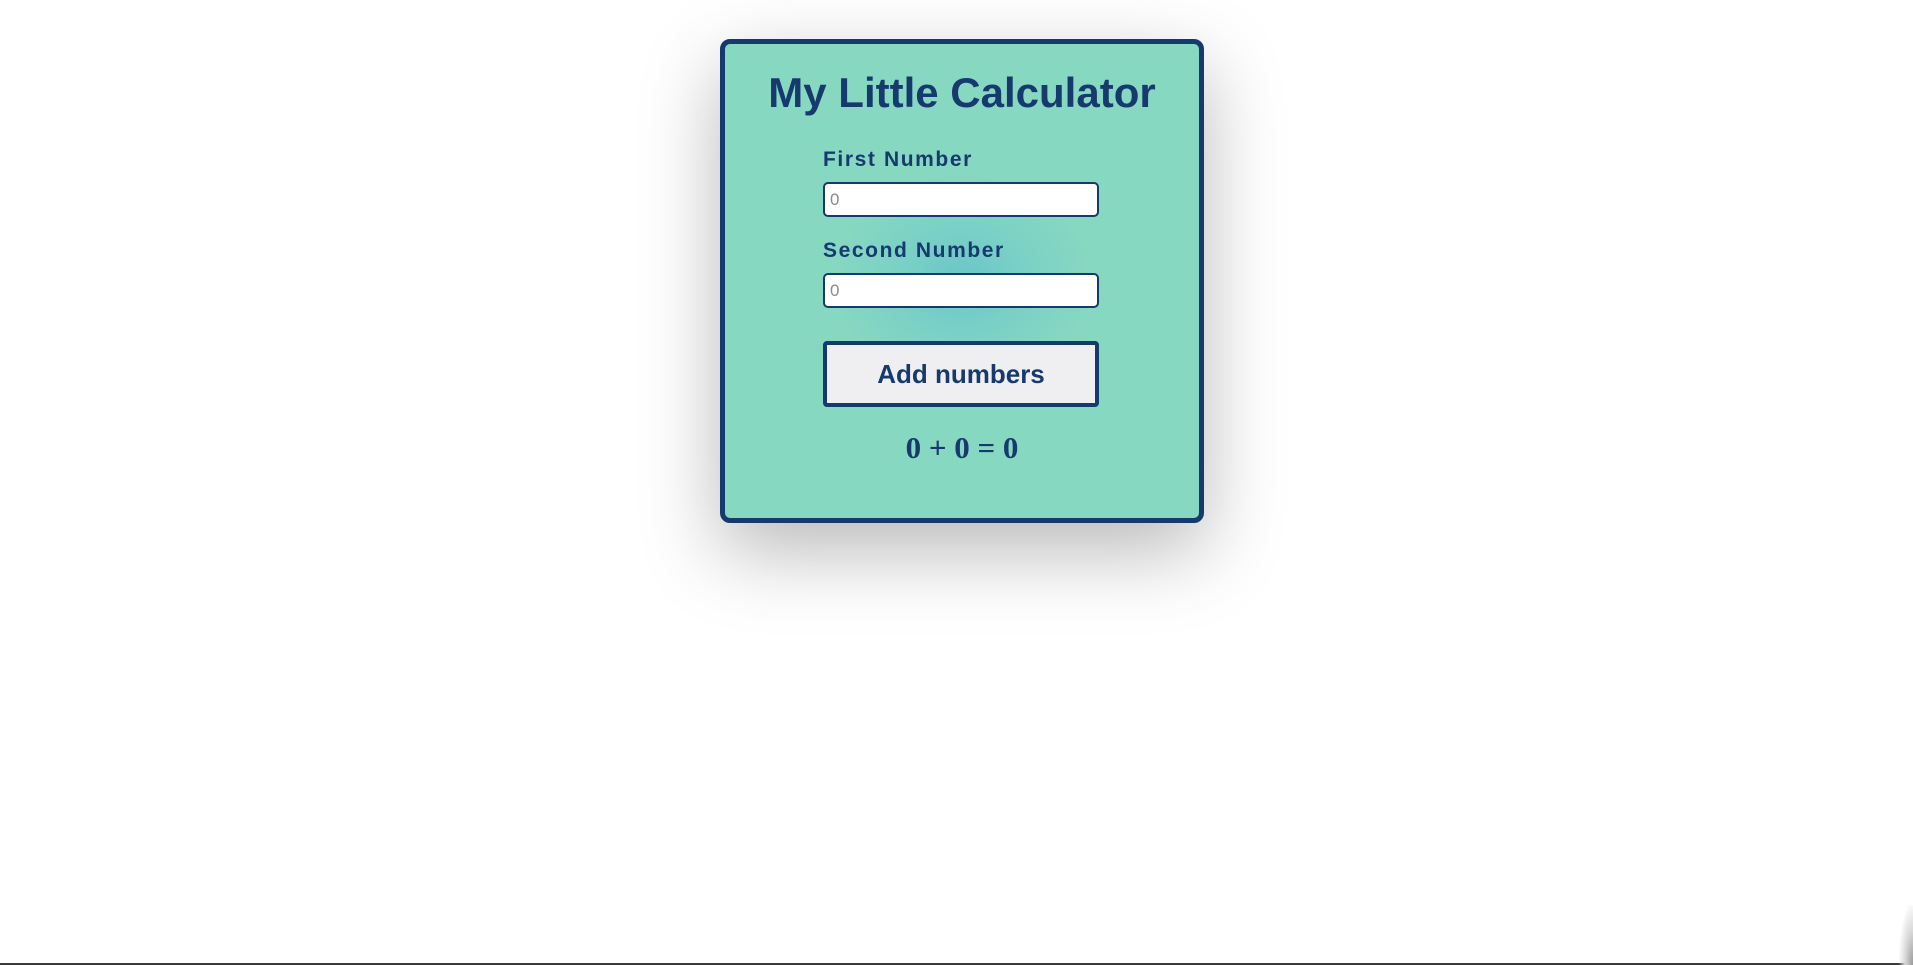 Image resolution: width=1913 pixels, height=965 pixels. What do you see at coordinates (962, 447) in the screenshot?
I see `result-display: 0 + 0 = 0` at bounding box center [962, 447].